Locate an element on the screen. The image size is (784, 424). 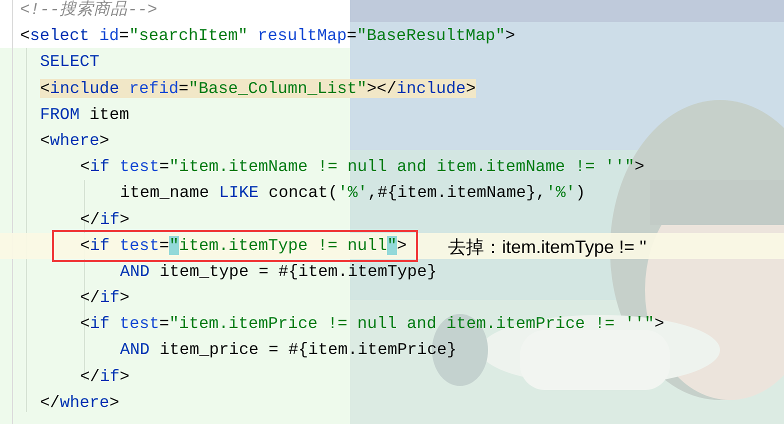
code-line: item_name LIKE concat('%',#{item.itemName},'%') is located at coordinates (353, 192).